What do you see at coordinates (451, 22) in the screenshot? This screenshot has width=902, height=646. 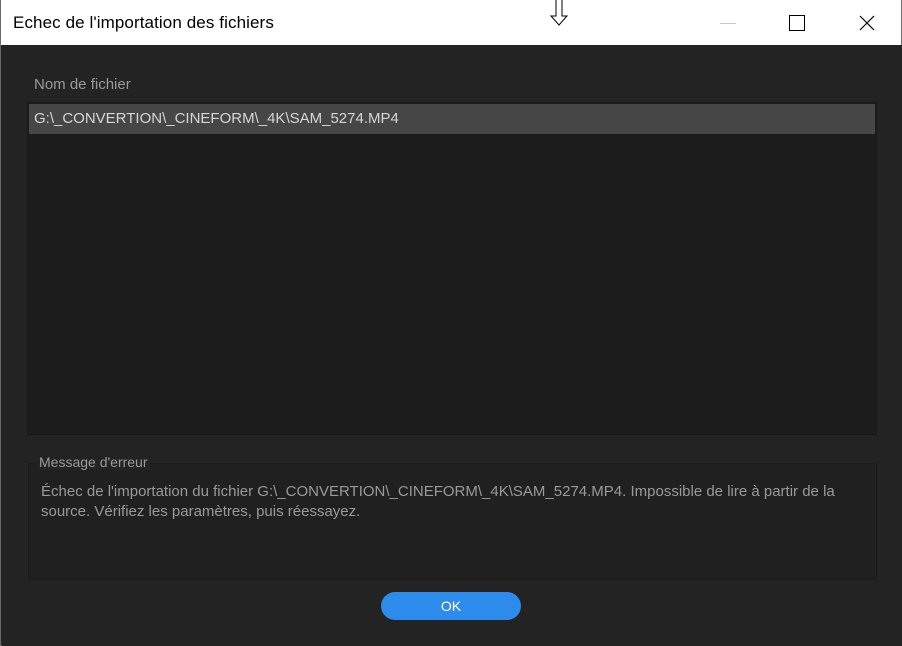 I see `title-bar: Echec de l'importation des fichiers` at bounding box center [451, 22].